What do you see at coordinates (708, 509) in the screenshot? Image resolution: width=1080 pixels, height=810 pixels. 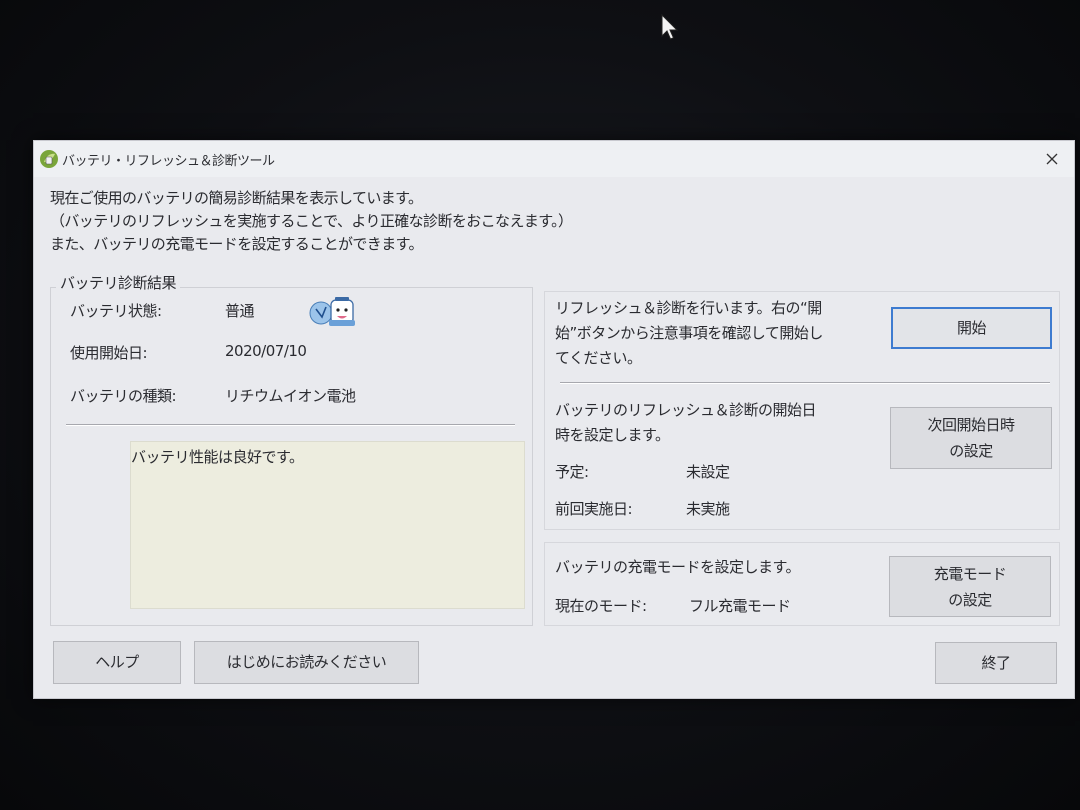 I see `last-run-value: 未実施` at bounding box center [708, 509].